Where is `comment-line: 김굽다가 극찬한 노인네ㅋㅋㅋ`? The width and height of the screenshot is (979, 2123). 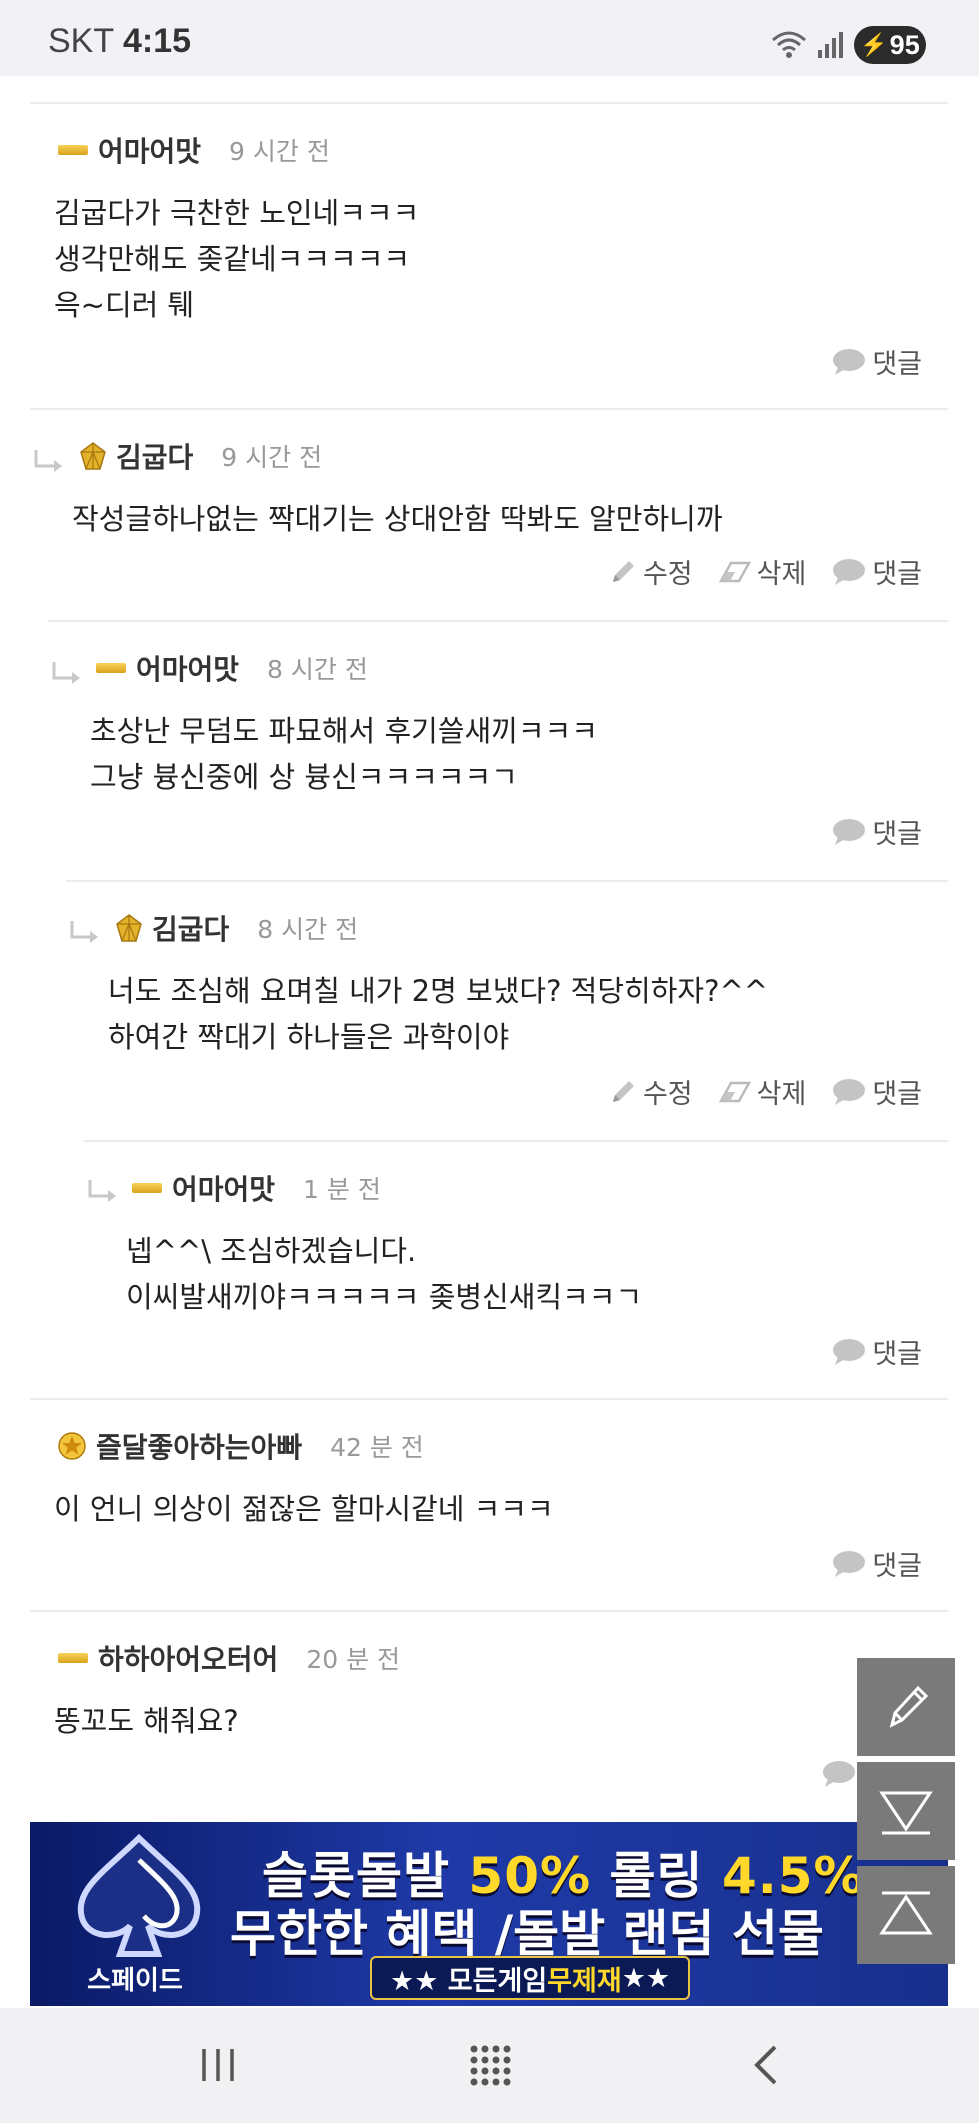 comment-line: 김굽다가 극찬한 노인네ㅋㅋㅋ is located at coordinates (237, 213).